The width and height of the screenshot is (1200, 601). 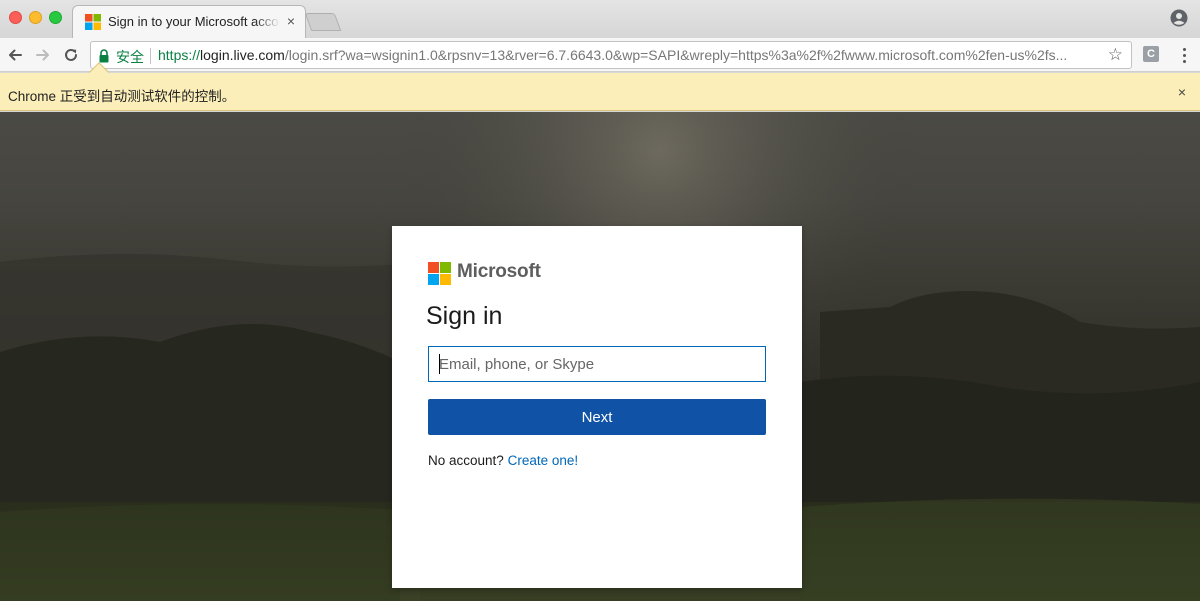 What do you see at coordinates (122, 96) in the screenshot?
I see `infobar-text: Chrome 正受到自动测试软件的控制。` at bounding box center [122, 96].